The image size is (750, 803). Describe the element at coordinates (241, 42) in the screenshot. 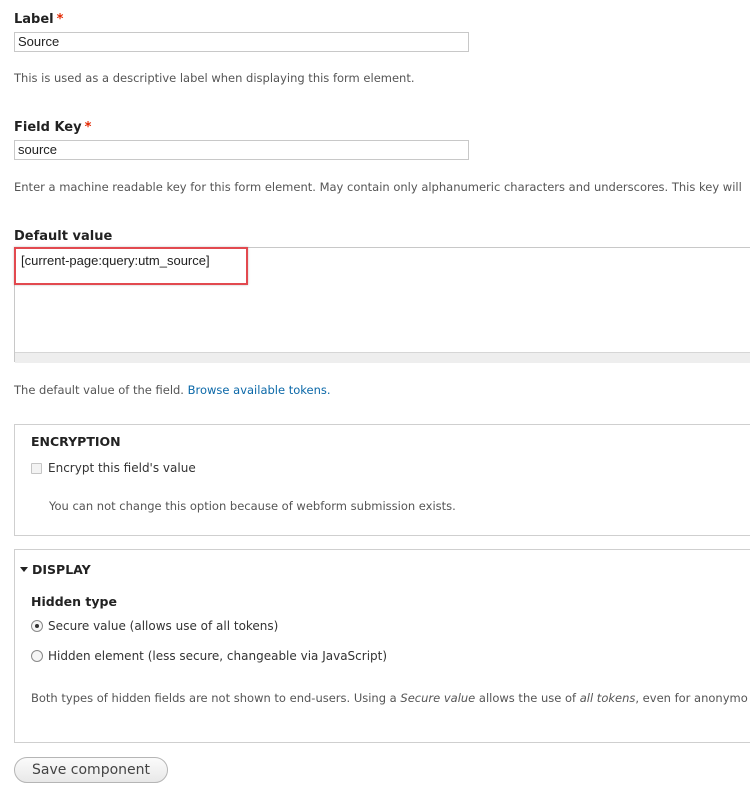

I see `label-input: Source` at that location.